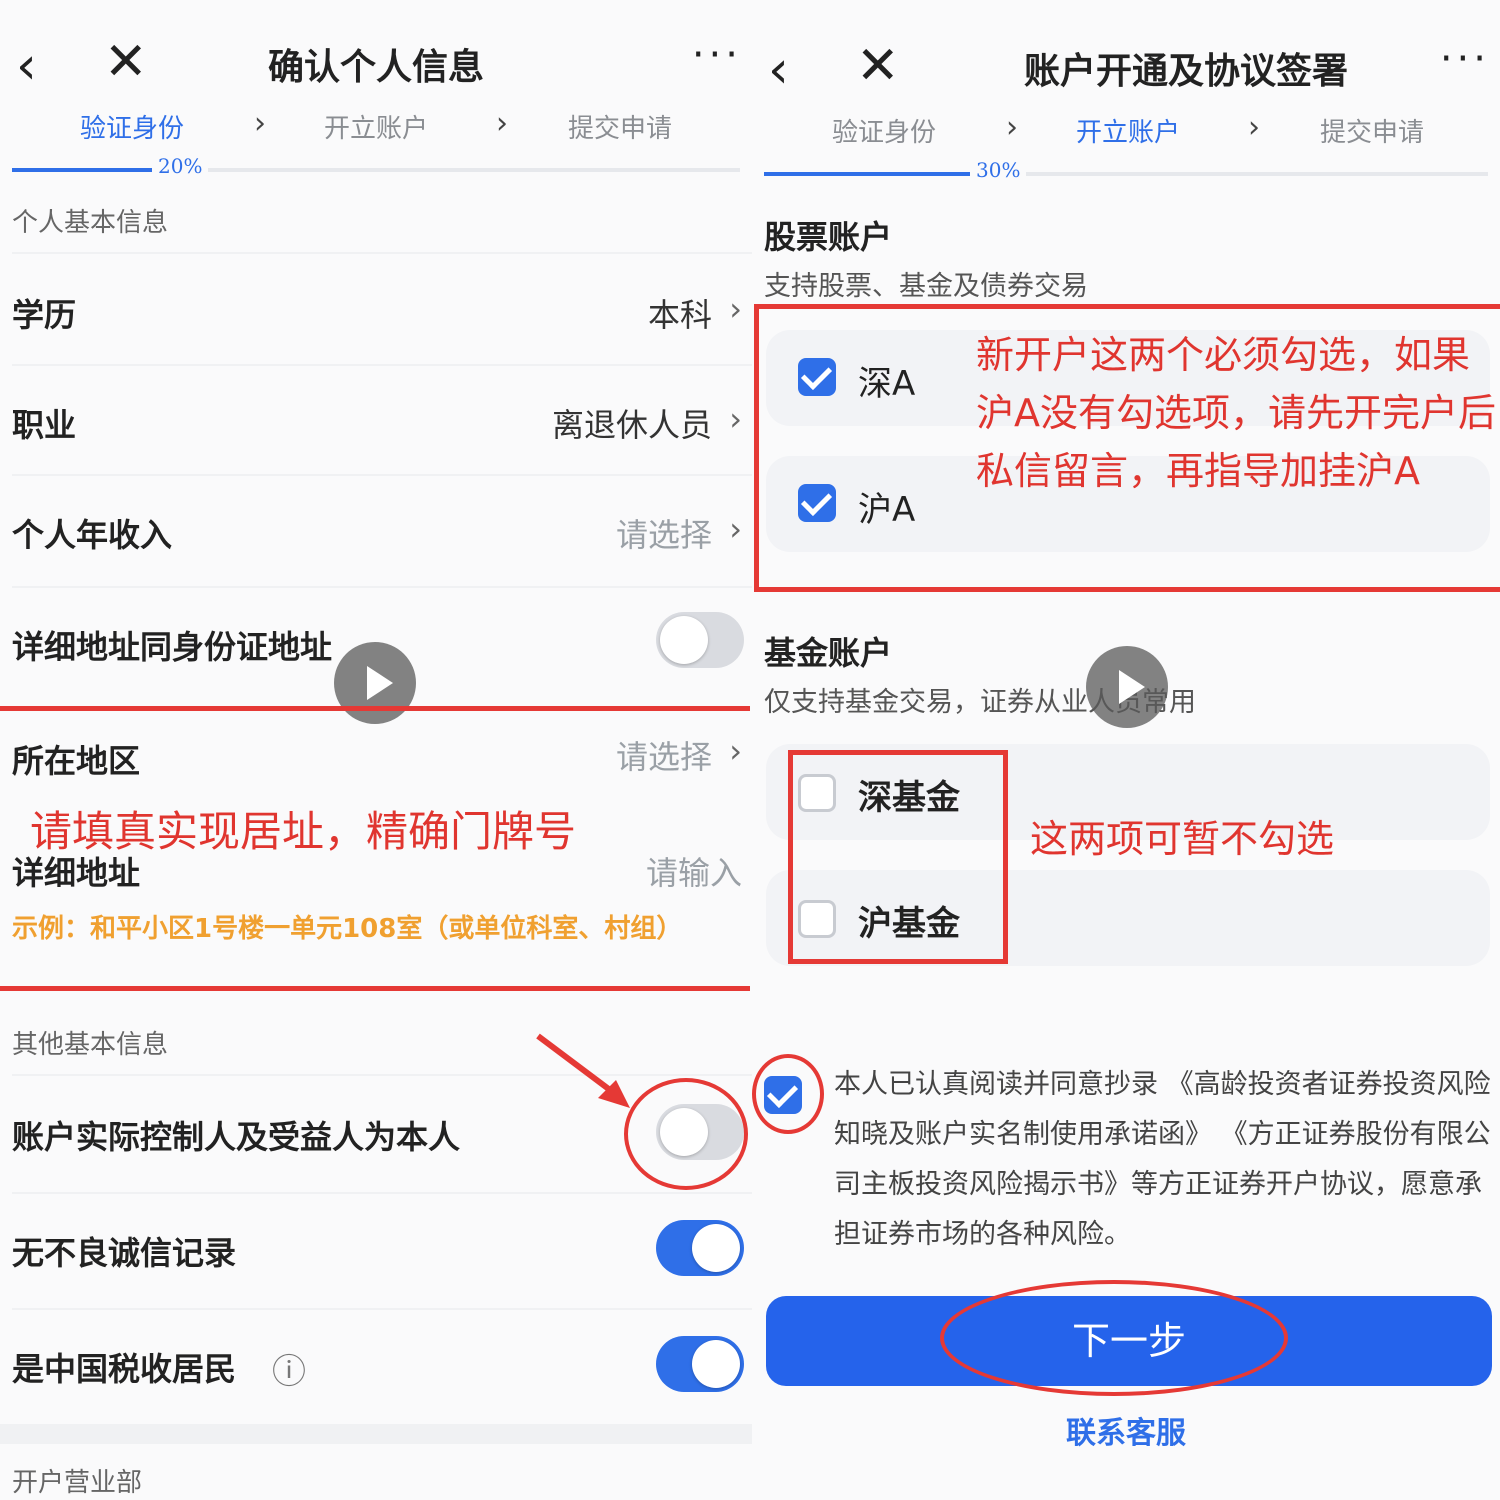 The height and width of the screenshot is (1500, 1500). I want to click on page-title: 账户开通及协议签署, so click(1185, 71).